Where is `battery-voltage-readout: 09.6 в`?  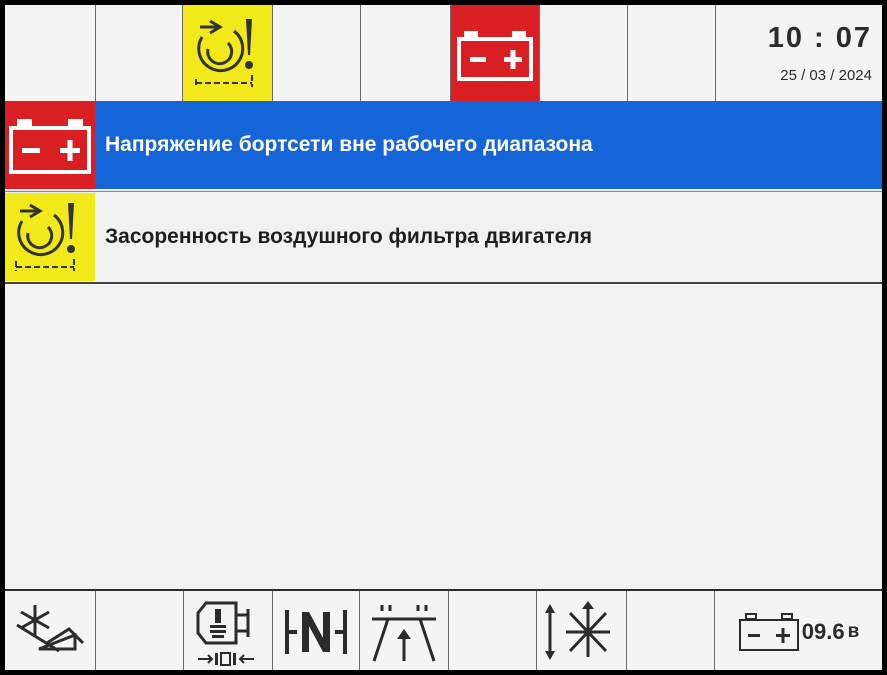
battery-voltage-readout: 09.6 в is located at coordinates (798, 630).